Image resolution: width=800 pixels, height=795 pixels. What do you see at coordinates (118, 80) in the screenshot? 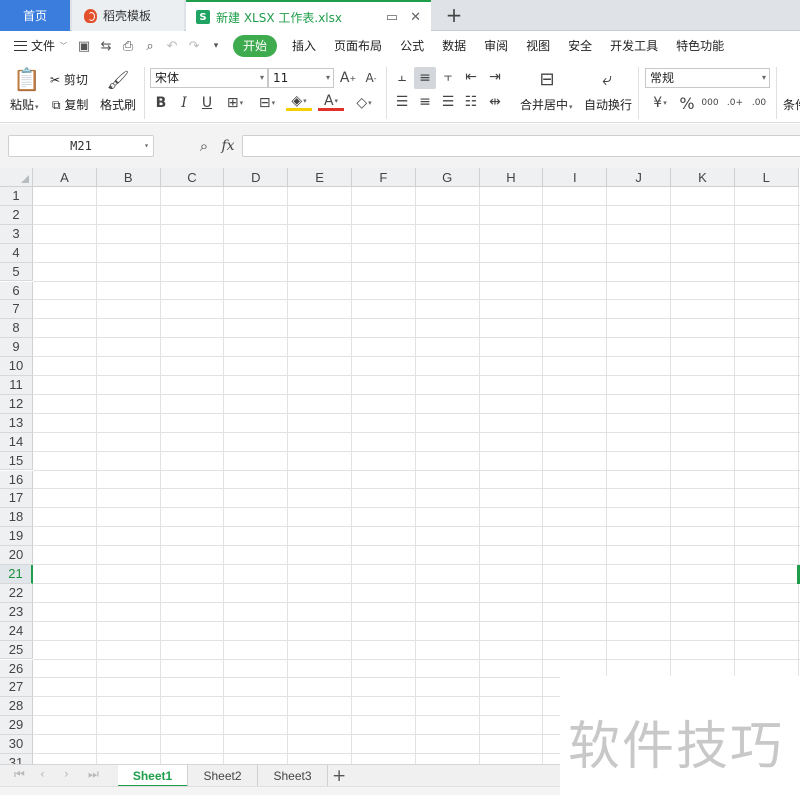
I see `format-painter-icon: 🖌` at bounding box center [118, 80].